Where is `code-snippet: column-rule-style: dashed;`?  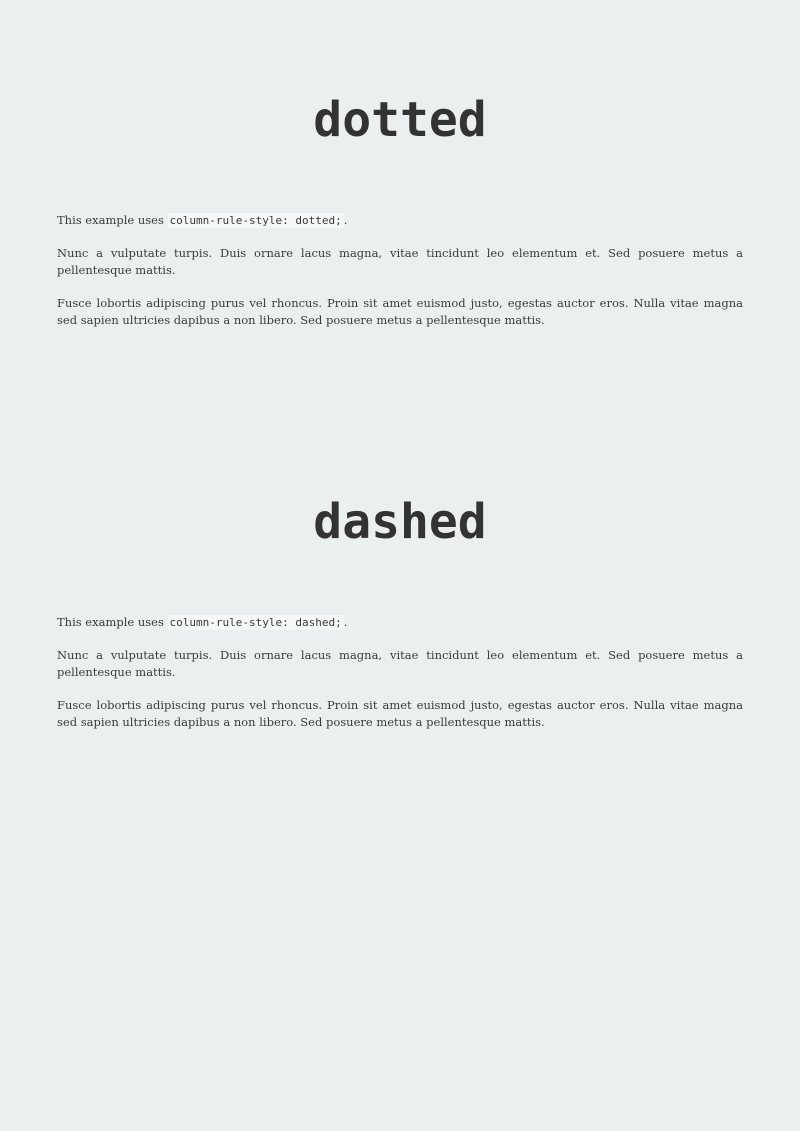
code-snippet: column-rule-style: dashed; is located at coordinates (255, 622).